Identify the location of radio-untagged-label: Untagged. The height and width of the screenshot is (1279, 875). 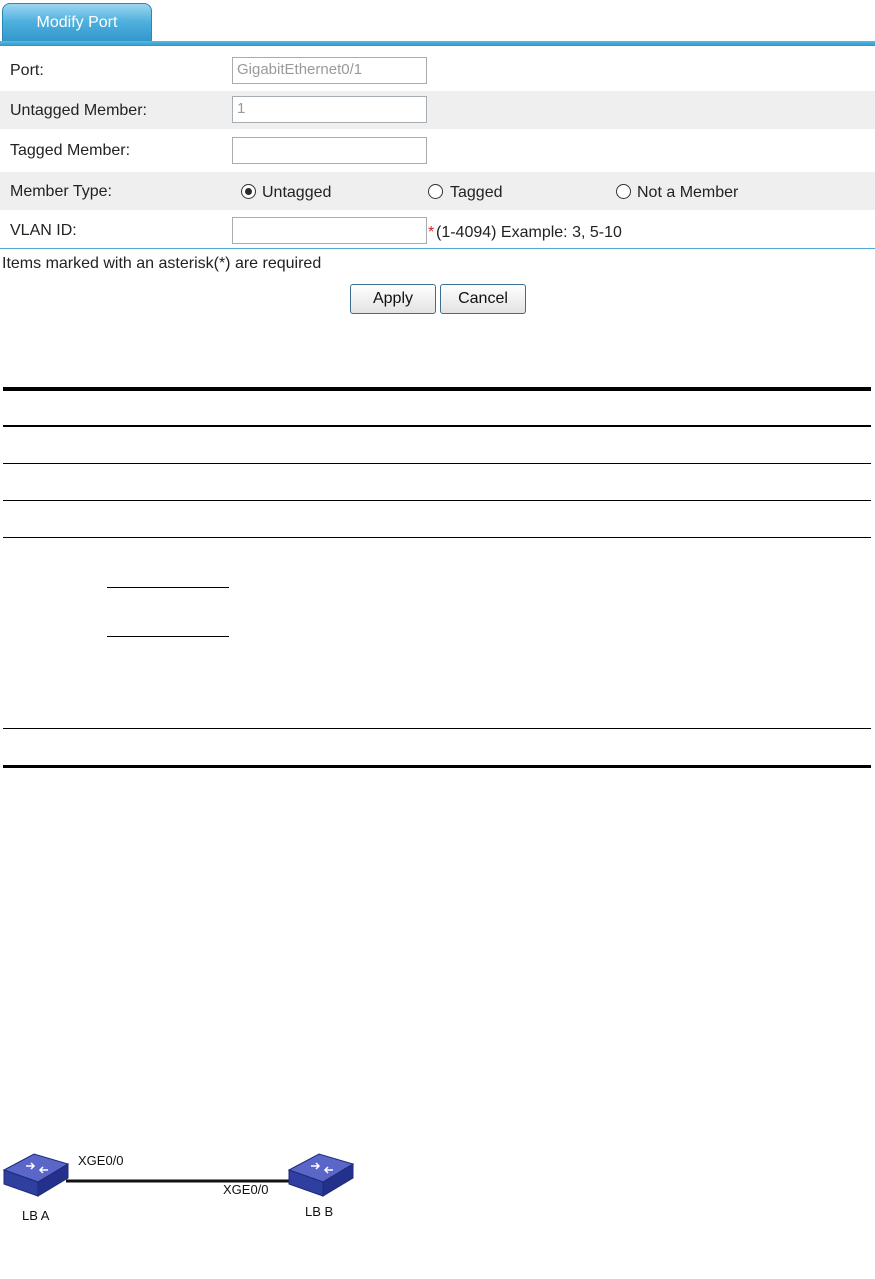
(296, 193).